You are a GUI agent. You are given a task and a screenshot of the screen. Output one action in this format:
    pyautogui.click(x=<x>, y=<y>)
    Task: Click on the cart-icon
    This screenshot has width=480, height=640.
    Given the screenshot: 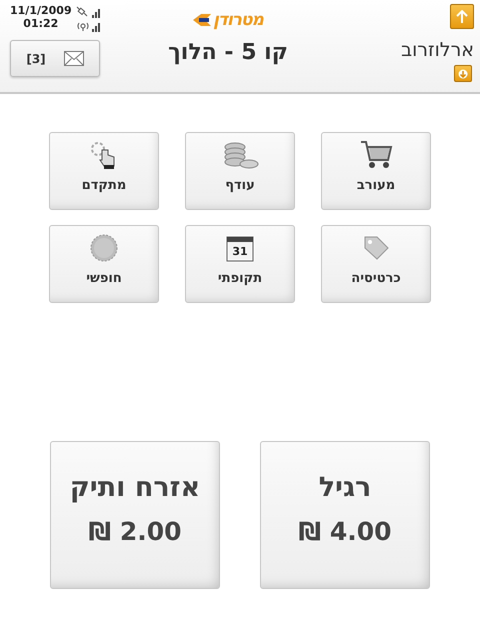 What is the action you would take?
    pyautogui.click(x=376, y=155)
    